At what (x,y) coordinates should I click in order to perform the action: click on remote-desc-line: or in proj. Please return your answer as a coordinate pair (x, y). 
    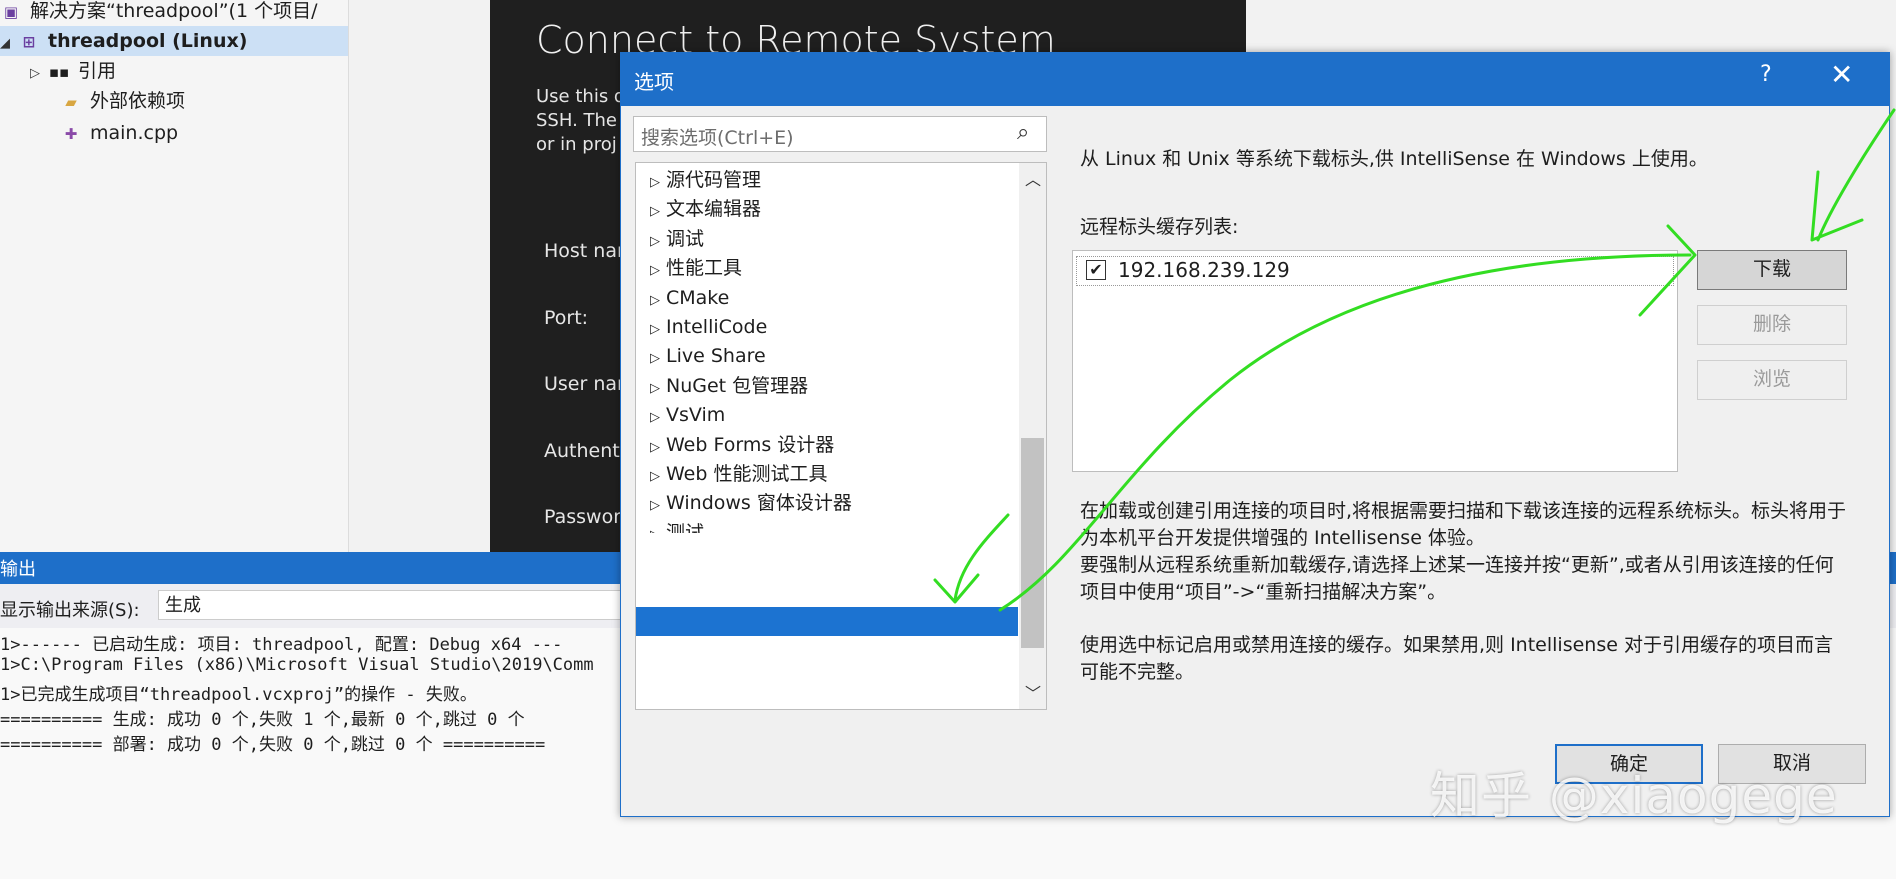
    Looking at the image, I should click on (576, 144).